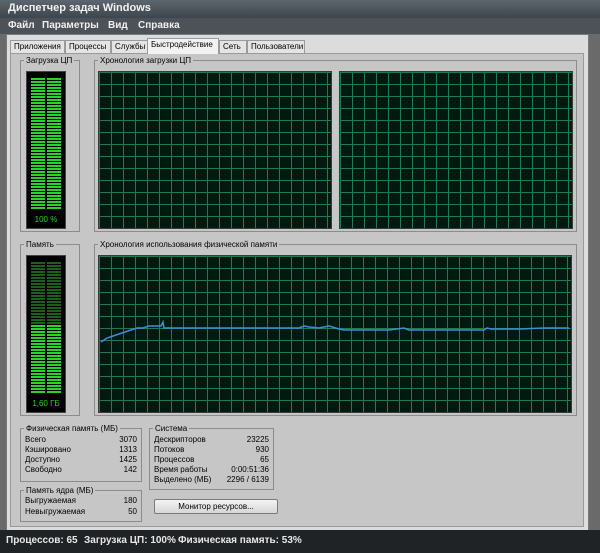 Image resolution: width=600 pixels, height=553 pixels. What do you see at coordinates (180, 439) in the screenshot?
I see `stat-label: Дескрипторов` at bounding box center [180, 439].